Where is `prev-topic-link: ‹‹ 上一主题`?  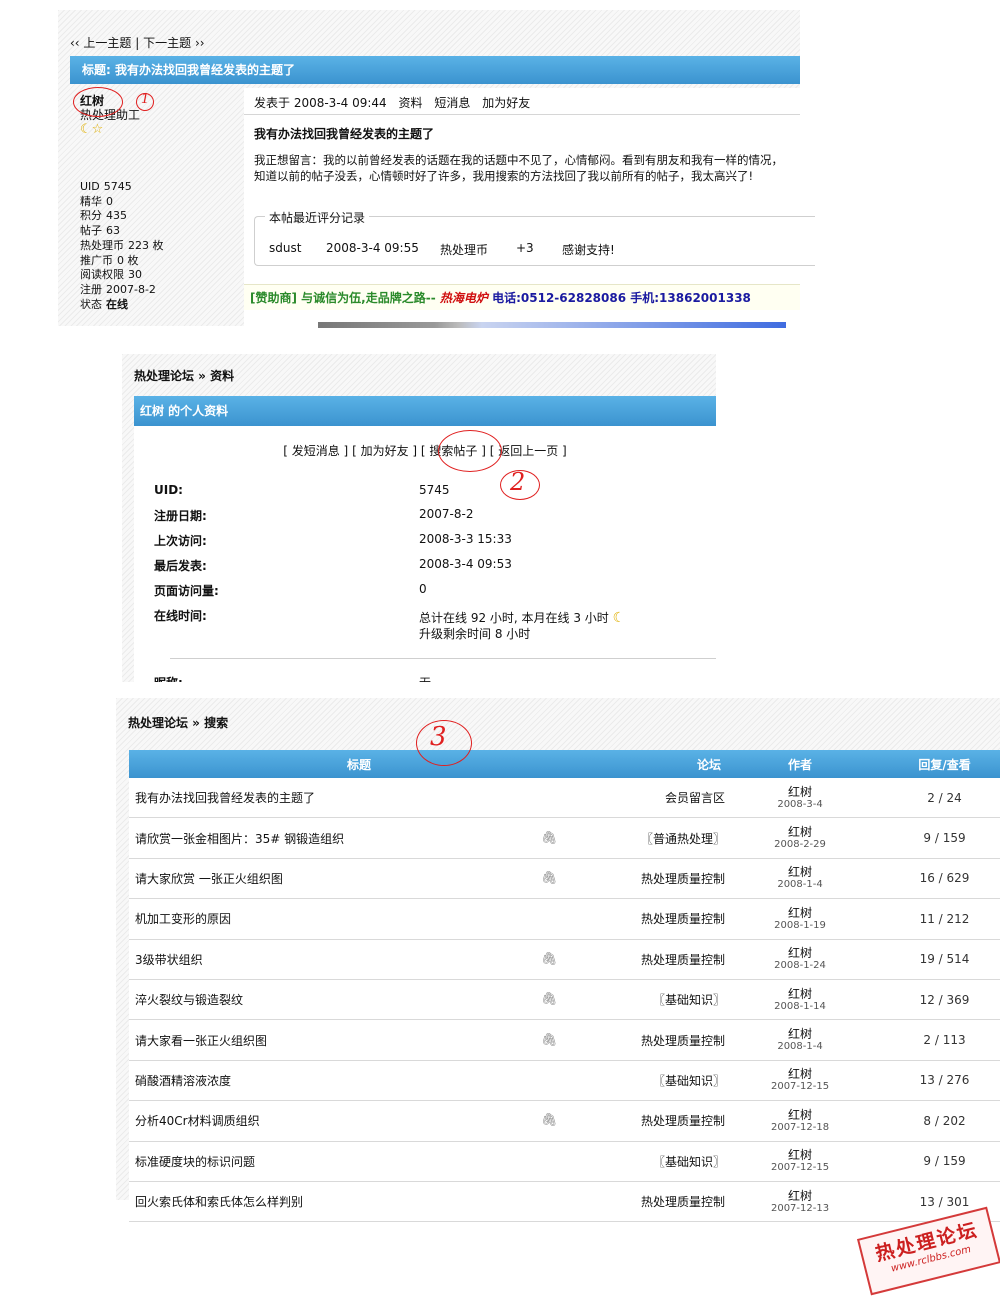 prev-topic-link: ‹‹ 上一主题 is located at coordinates (100, 43).